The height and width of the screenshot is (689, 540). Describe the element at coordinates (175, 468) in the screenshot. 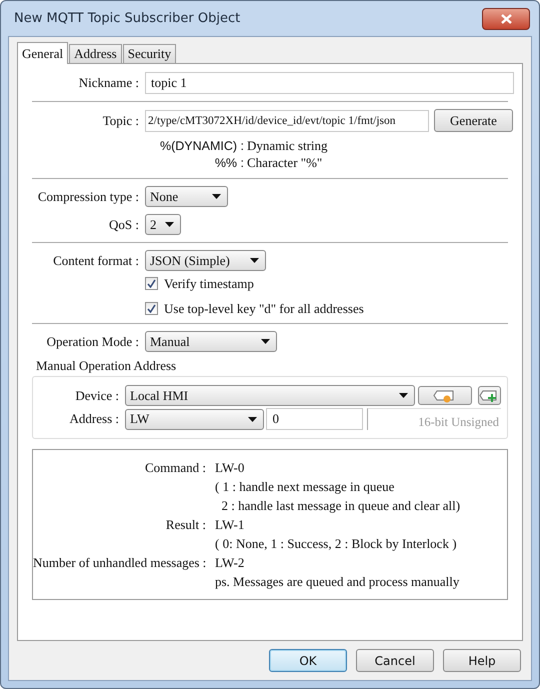

I see `info-label: Command :` at that location.